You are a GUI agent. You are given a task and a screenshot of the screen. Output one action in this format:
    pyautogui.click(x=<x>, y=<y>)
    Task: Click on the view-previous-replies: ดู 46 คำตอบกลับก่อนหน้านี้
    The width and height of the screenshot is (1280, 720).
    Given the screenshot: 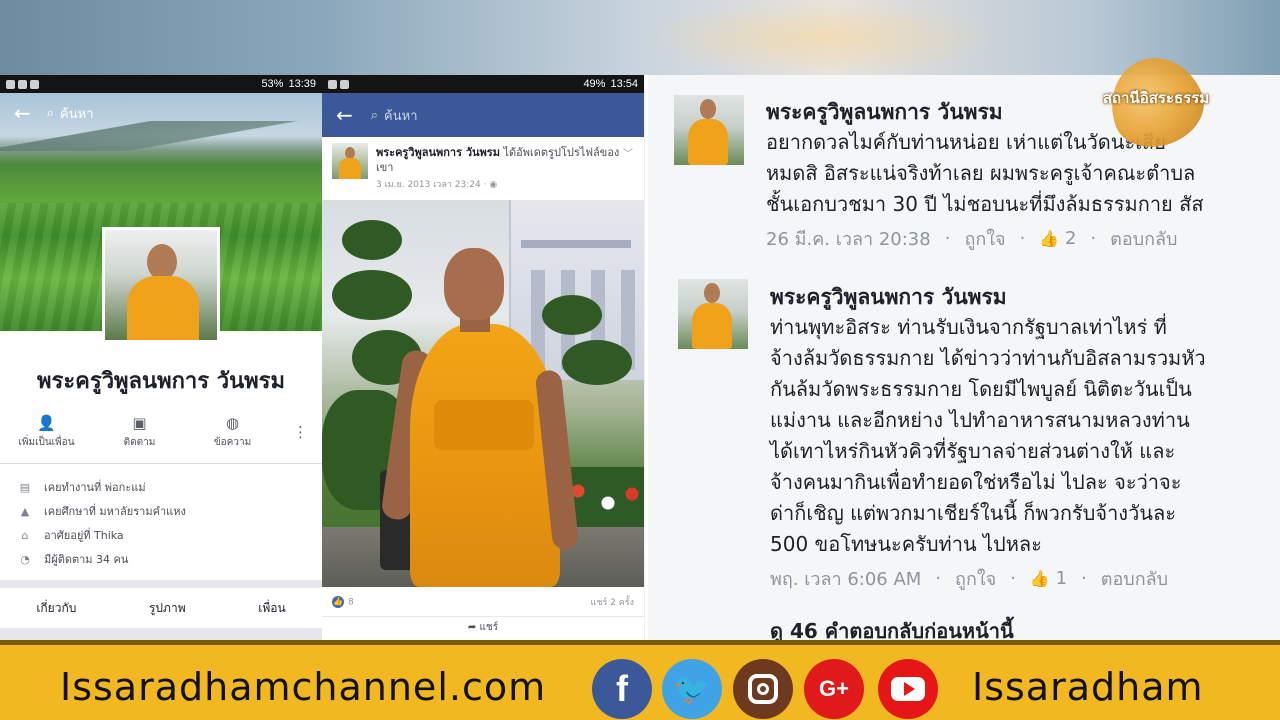 What is the action you would take?
    pyautogui.click(x=892, y=627)
    